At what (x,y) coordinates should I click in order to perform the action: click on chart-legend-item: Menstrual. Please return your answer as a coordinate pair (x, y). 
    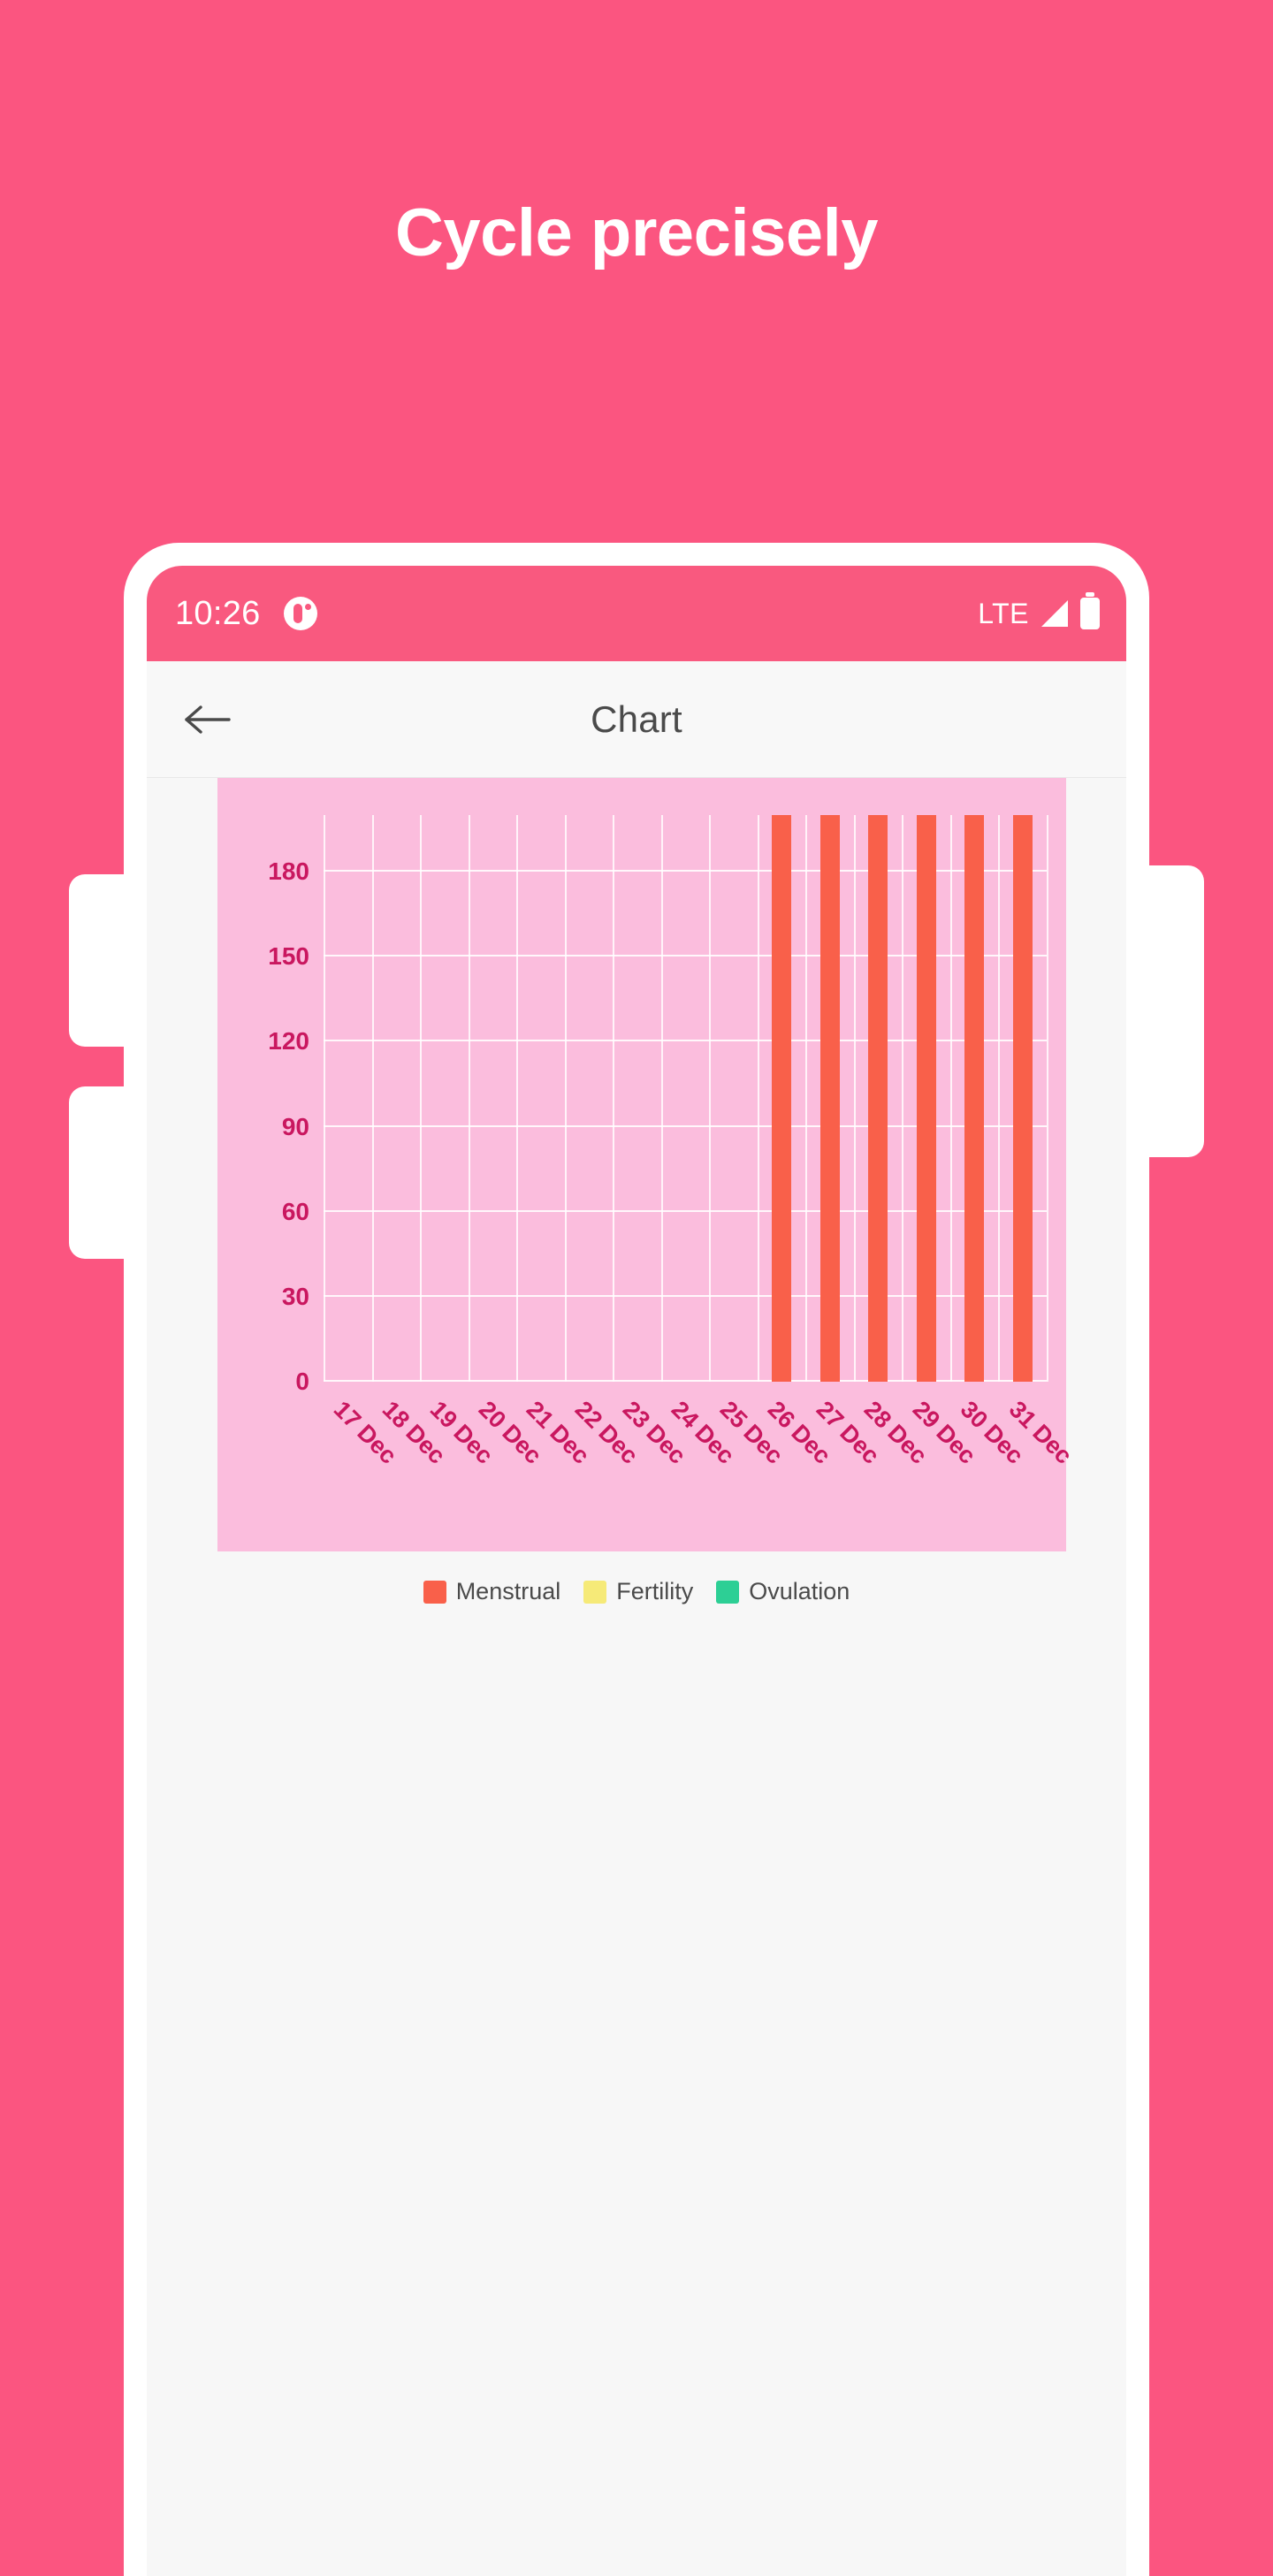
    Looking at the image, I should click on (492, 1591).